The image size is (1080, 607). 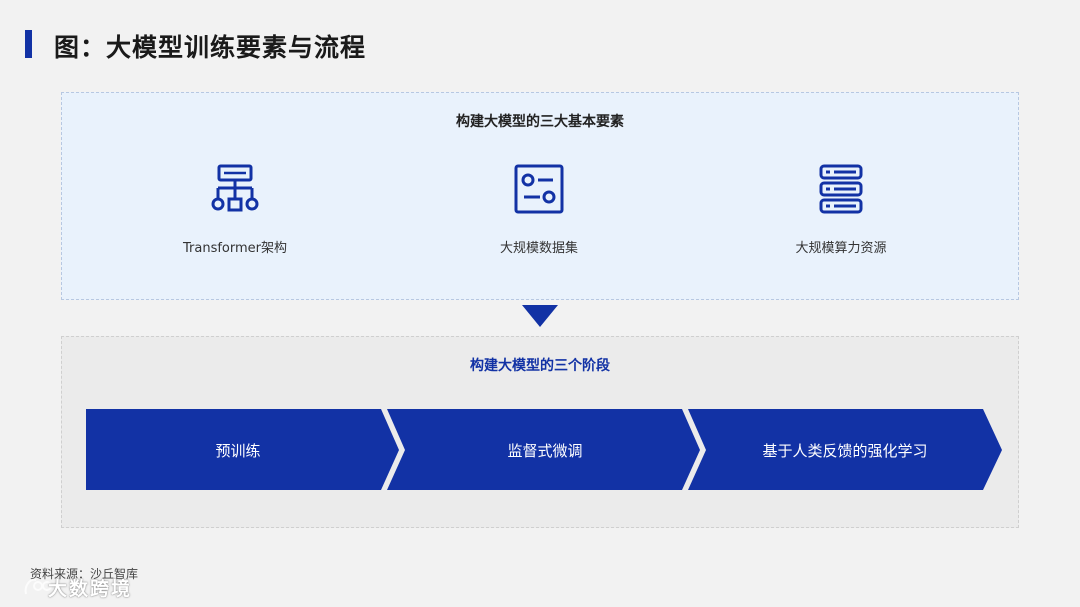 What do you see at coordinates (234, 248) in the screenshot?
I see `element-transformer-label: Transformer架构` at bounding box center [234, 248].